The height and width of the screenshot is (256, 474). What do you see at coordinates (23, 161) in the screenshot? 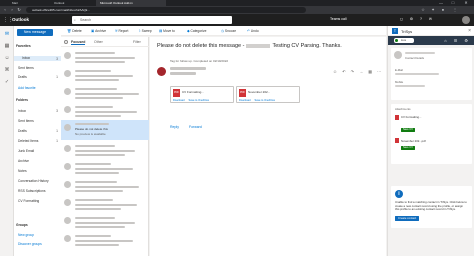
I see `folder-archive: Archive` at bounding box center [23, 161].